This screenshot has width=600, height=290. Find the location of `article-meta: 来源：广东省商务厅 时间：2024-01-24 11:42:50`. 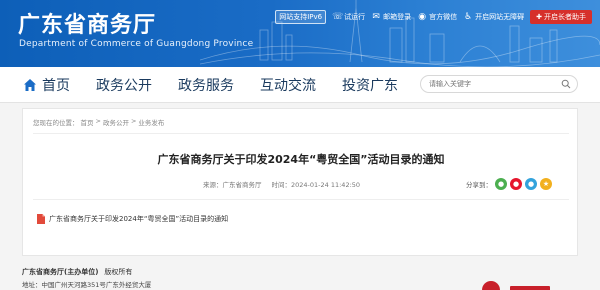

article-meta: 来源：广东省商务厅 时间：2024-01-24 11:42:50 is located at coordinates (281, 184).